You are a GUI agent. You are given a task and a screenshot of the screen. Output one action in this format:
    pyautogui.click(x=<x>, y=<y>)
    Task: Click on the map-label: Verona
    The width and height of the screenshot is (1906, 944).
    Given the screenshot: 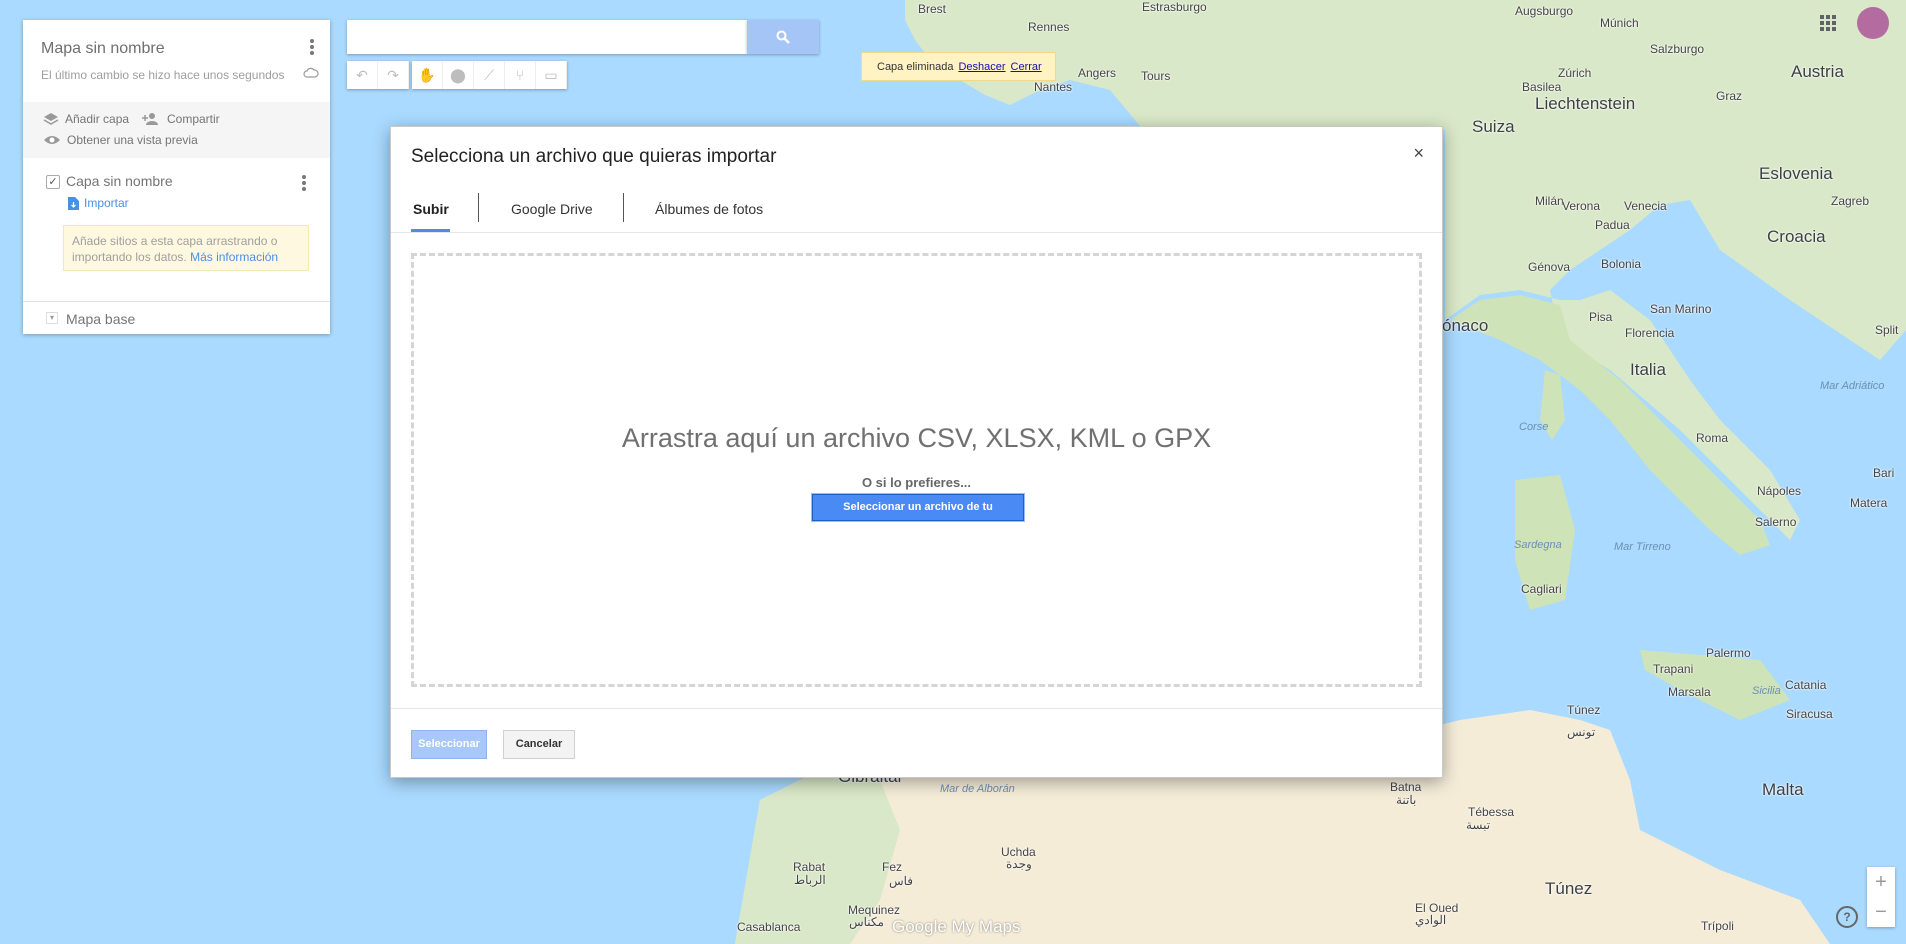 What is the action you would take?
    pyautogui.click(x=1581, y=206)
    